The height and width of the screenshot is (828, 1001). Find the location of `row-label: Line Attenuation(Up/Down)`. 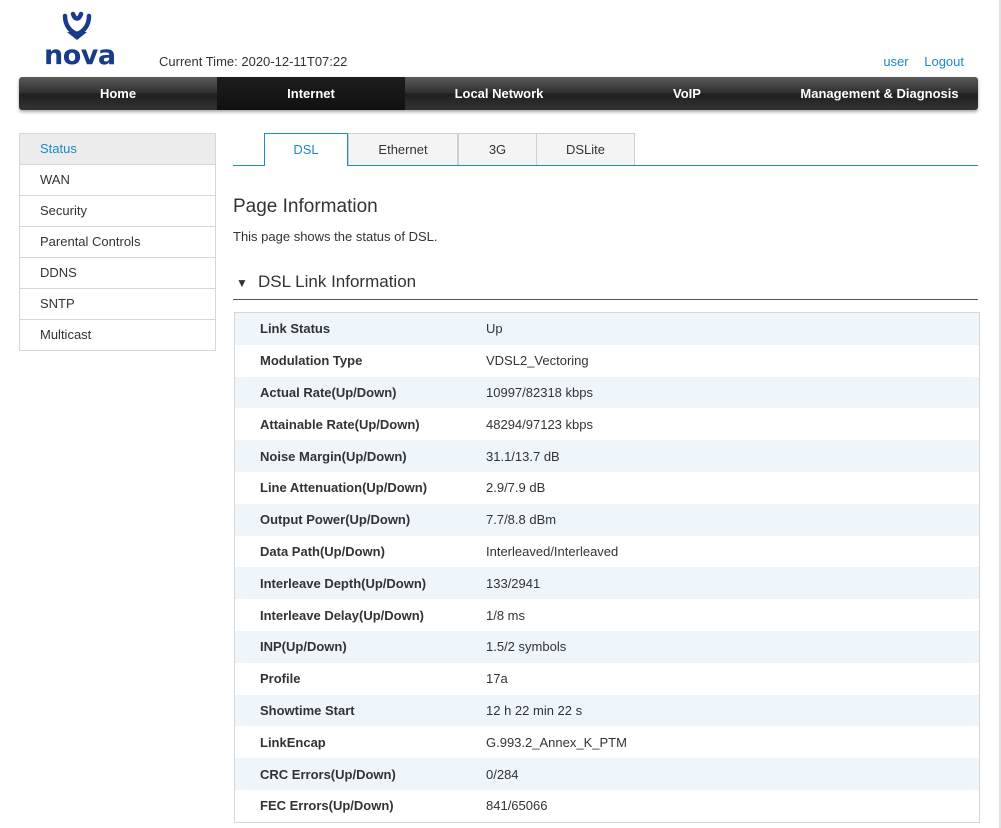

row-label: Line Attenuation(Up/Down) is located at coordinates (344, 488).